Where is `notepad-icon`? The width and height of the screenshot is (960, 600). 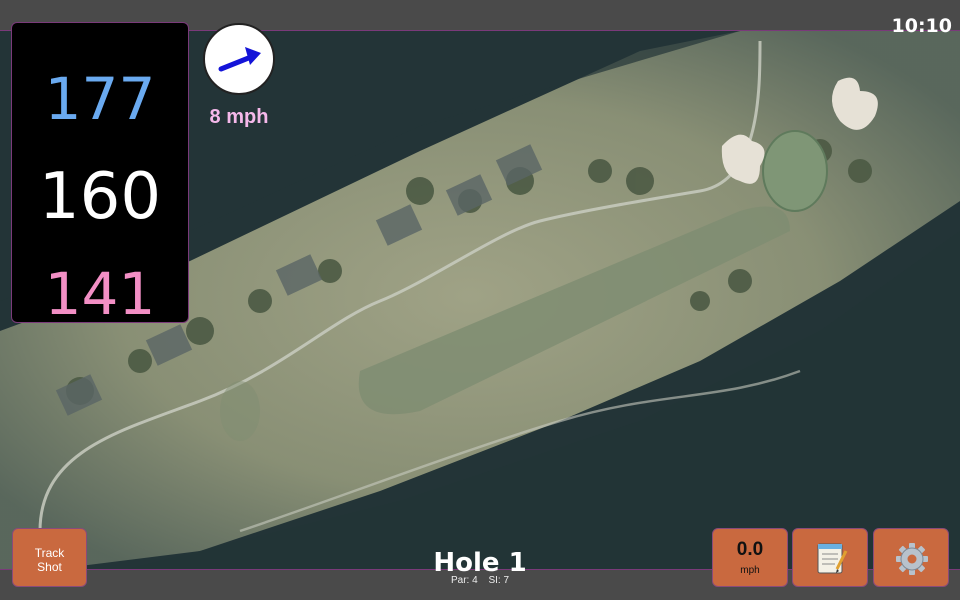 notepad-icon is located at coordinates (832, 558).